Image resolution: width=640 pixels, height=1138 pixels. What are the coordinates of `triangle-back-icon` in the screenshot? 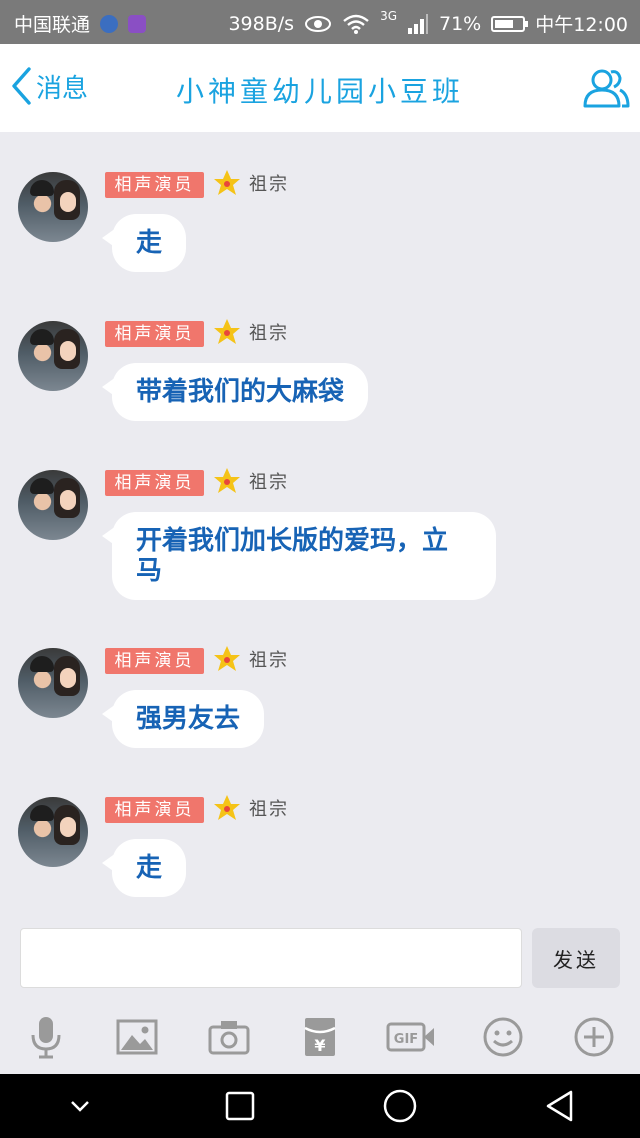 It's located at (559, 1106).